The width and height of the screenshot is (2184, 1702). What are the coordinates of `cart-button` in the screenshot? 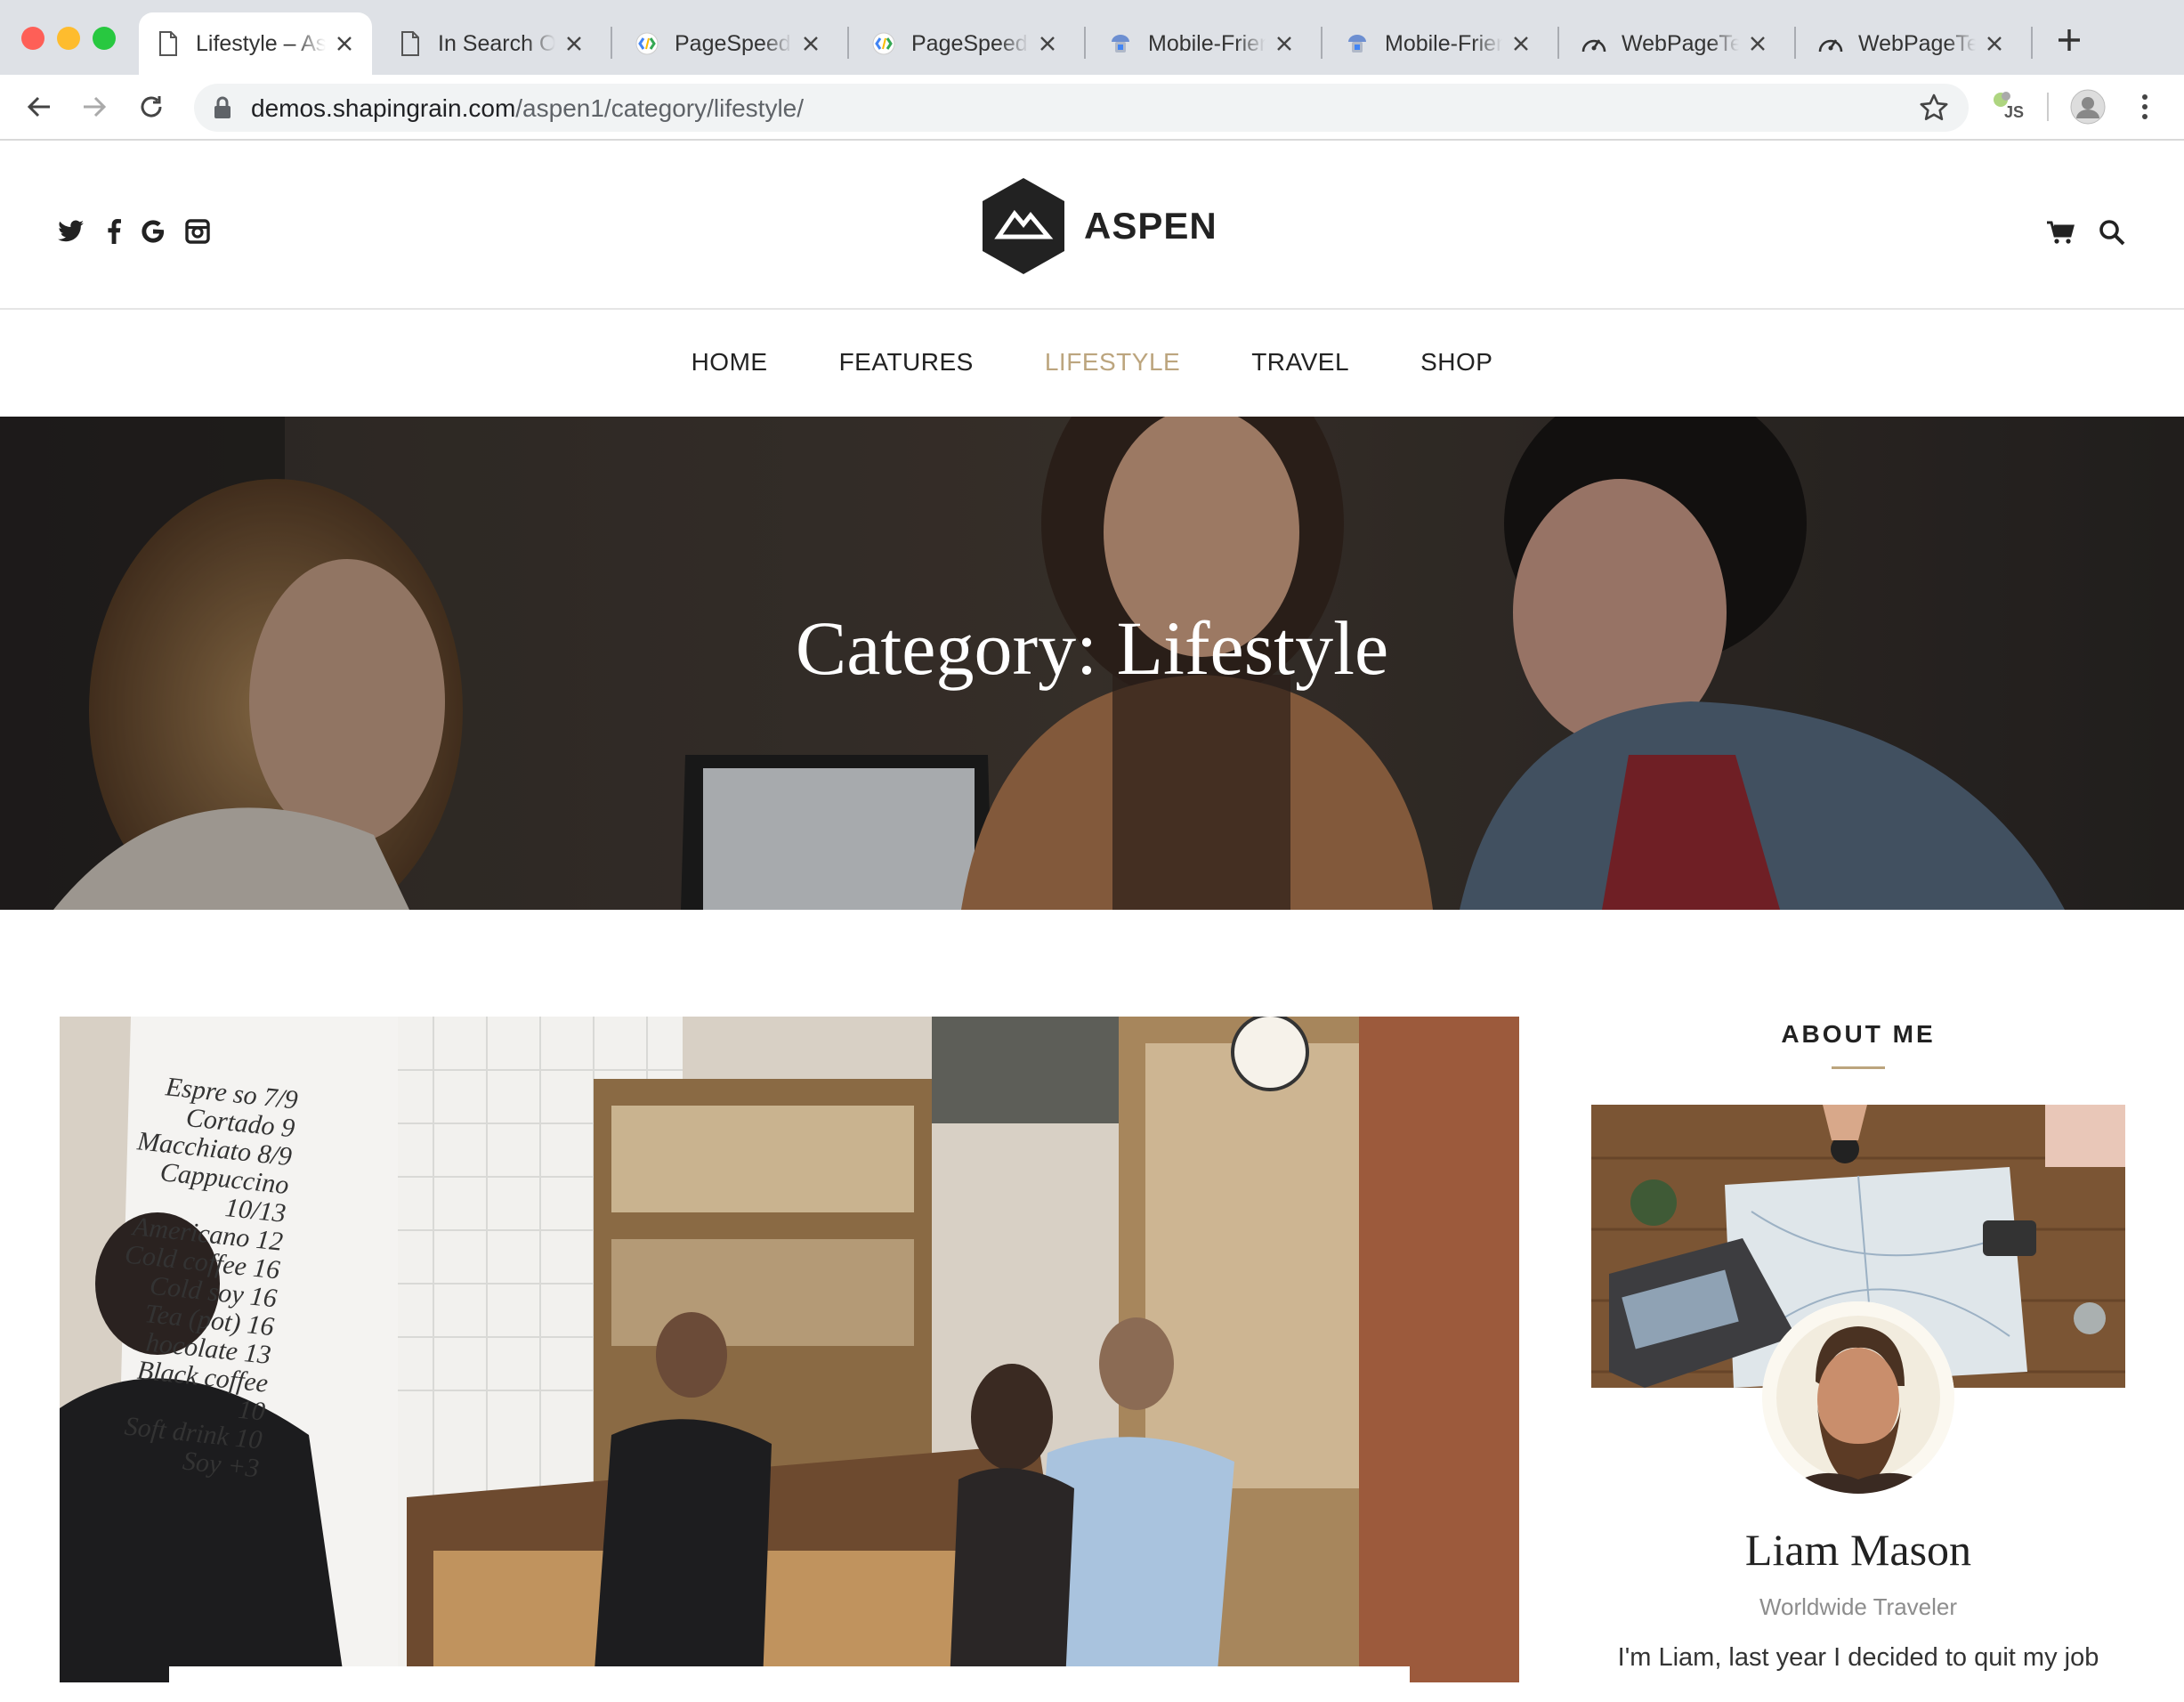 It's located at (2060, 232).